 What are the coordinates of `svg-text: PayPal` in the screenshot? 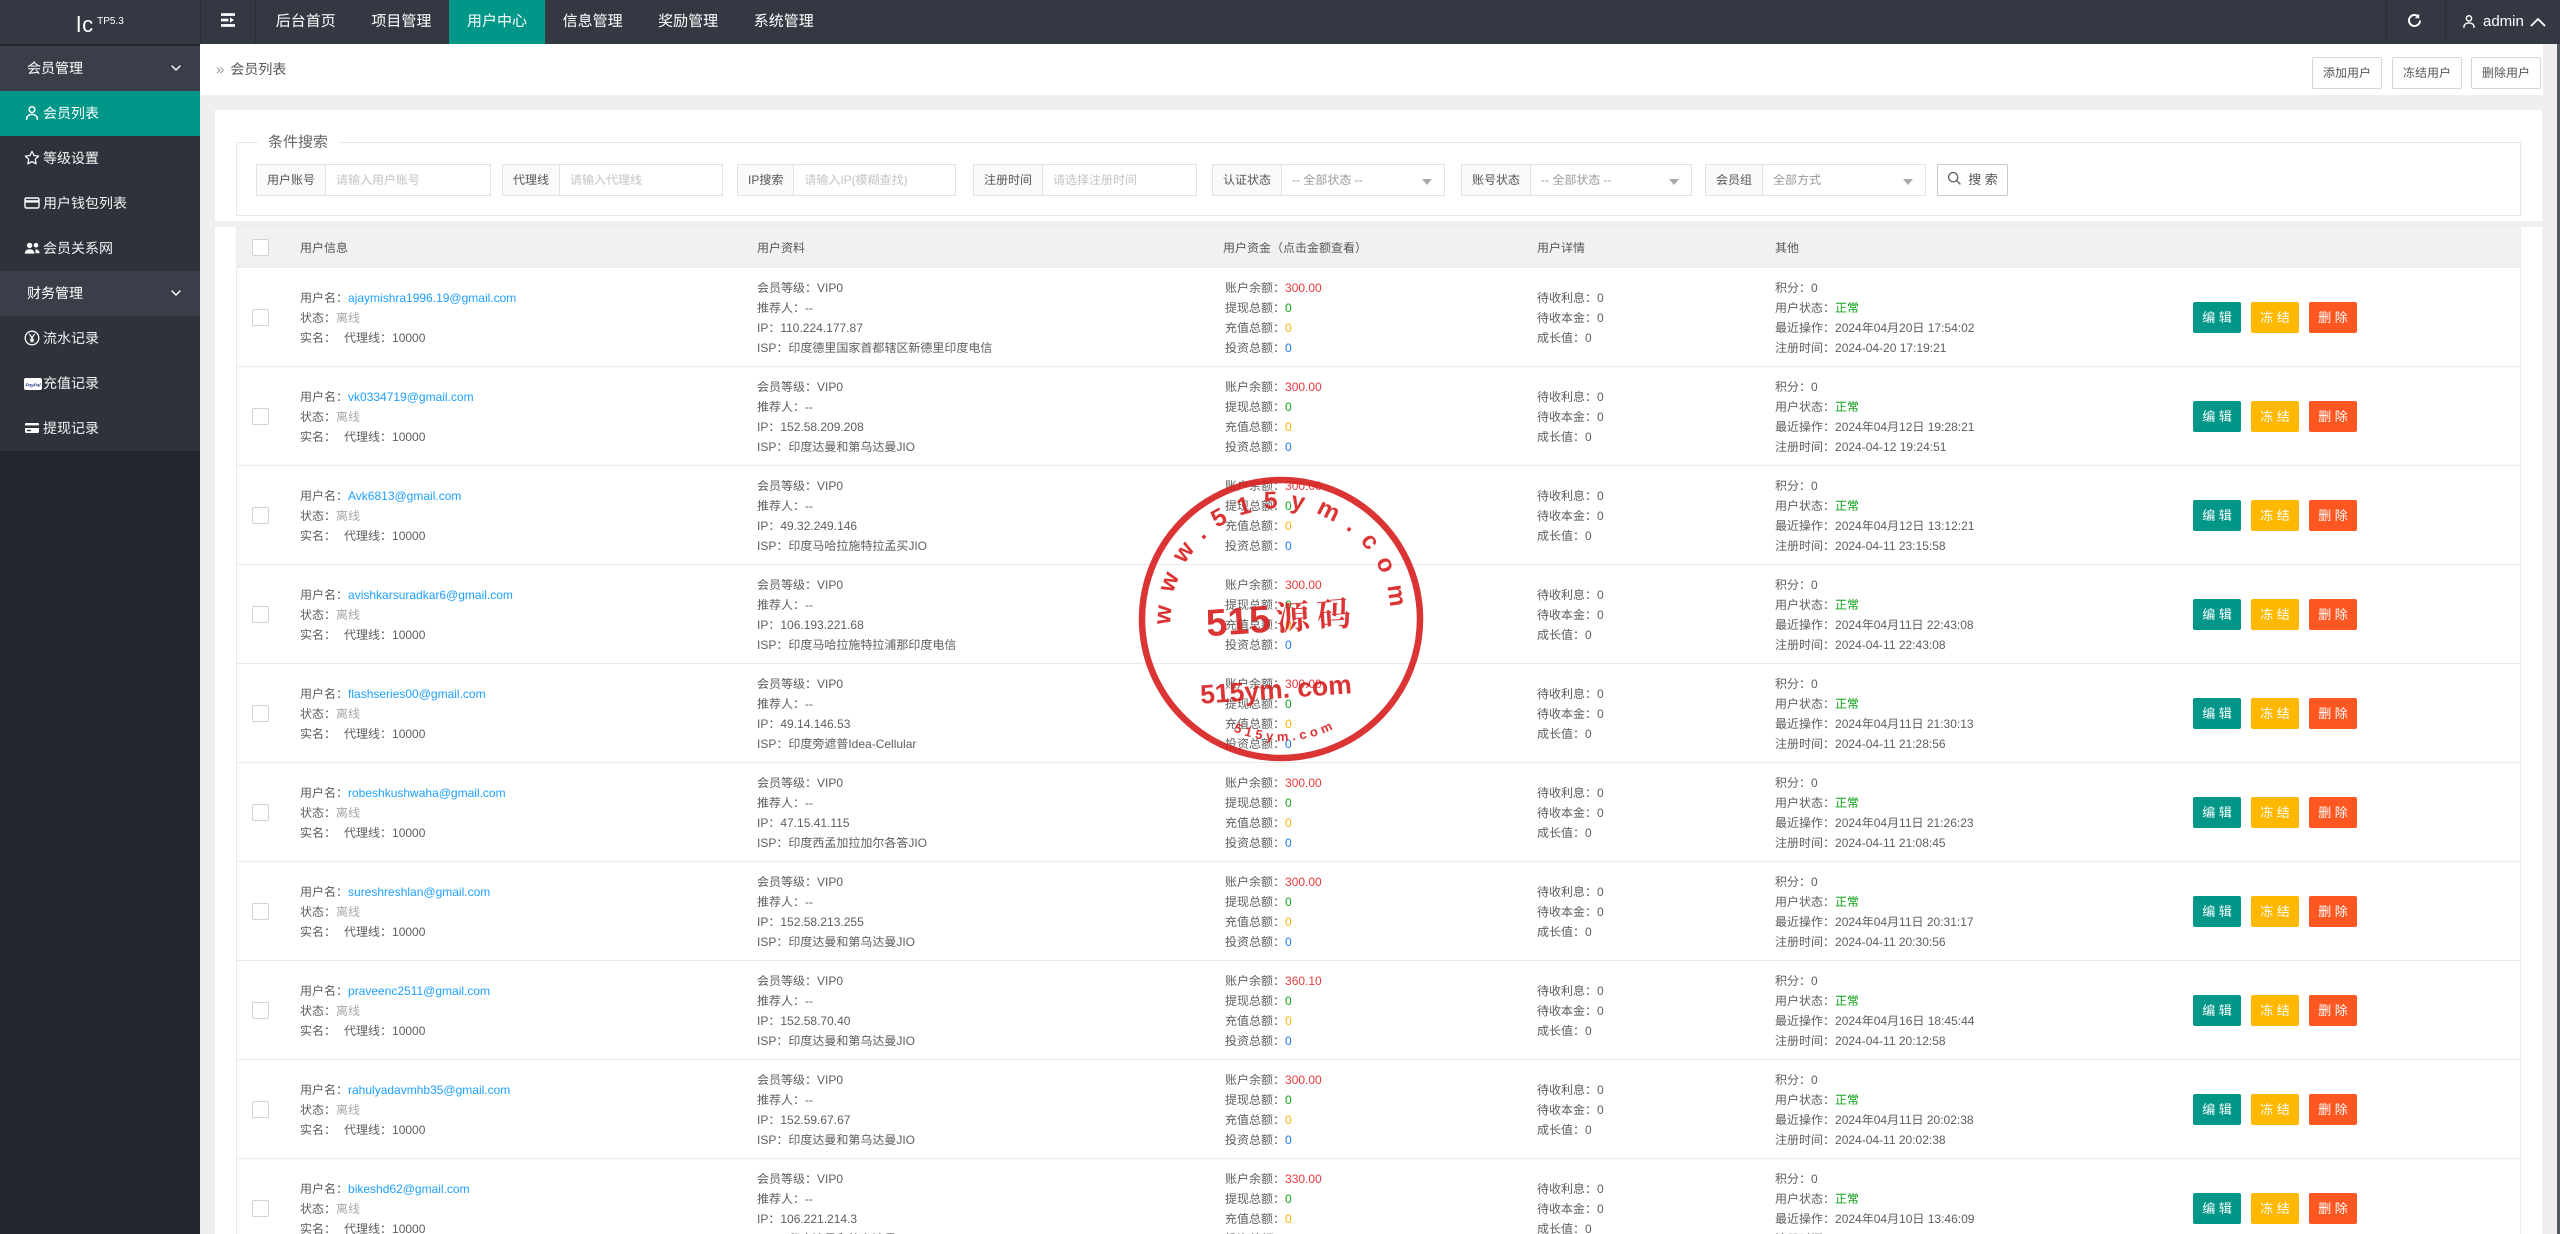 It's located at (33, 385).